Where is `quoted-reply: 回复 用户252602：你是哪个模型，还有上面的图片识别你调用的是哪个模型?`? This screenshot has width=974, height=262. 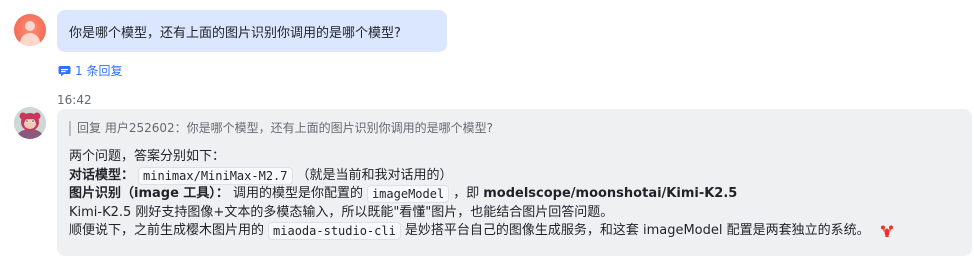
quoted-reply: 回复 用户252602：你是哪个模型，还有上面的图片识别你调用的是哪个模型? is located at coordinates (281, 128).